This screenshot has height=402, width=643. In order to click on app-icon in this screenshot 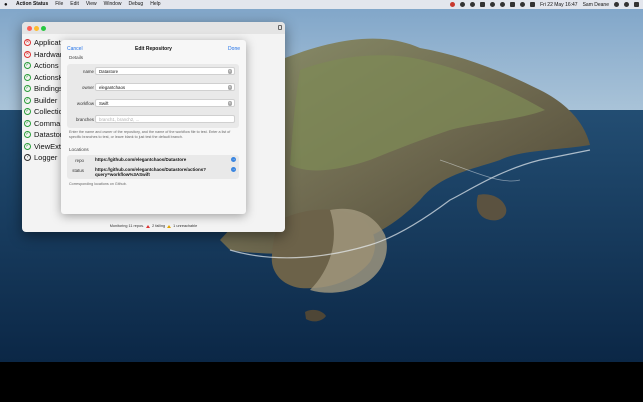, I will do `click(483, 4)`.